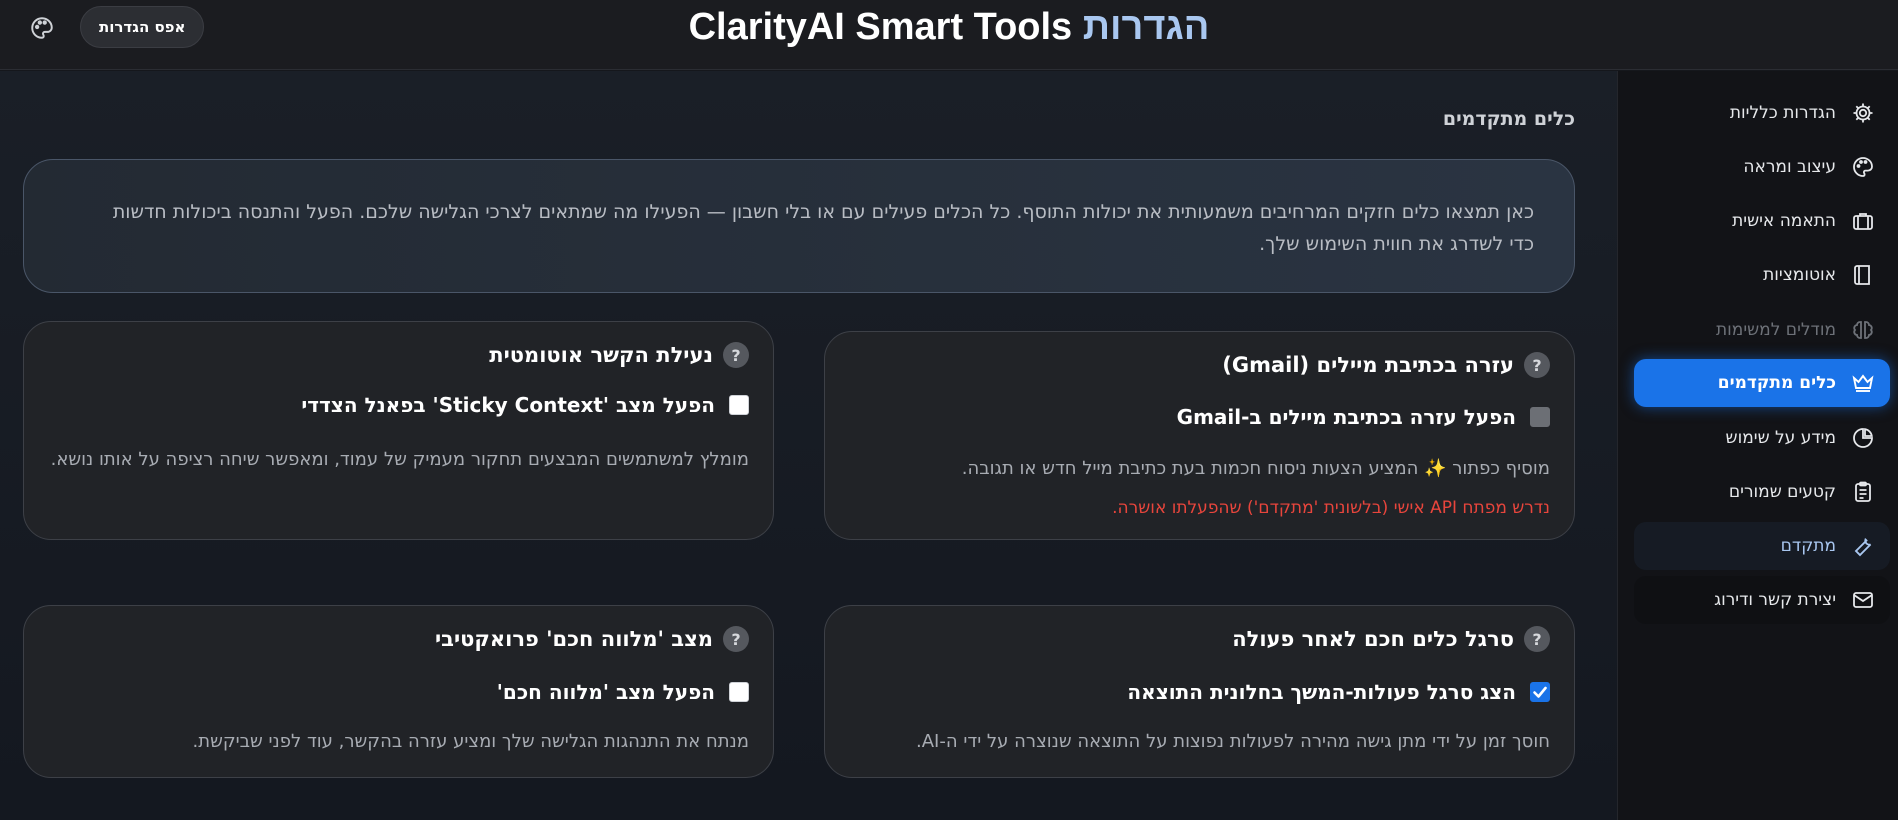  What do you see at coordinates (1863, 275) in the screenshot?
I see `book-icon` at bounding box center [1863, 275].